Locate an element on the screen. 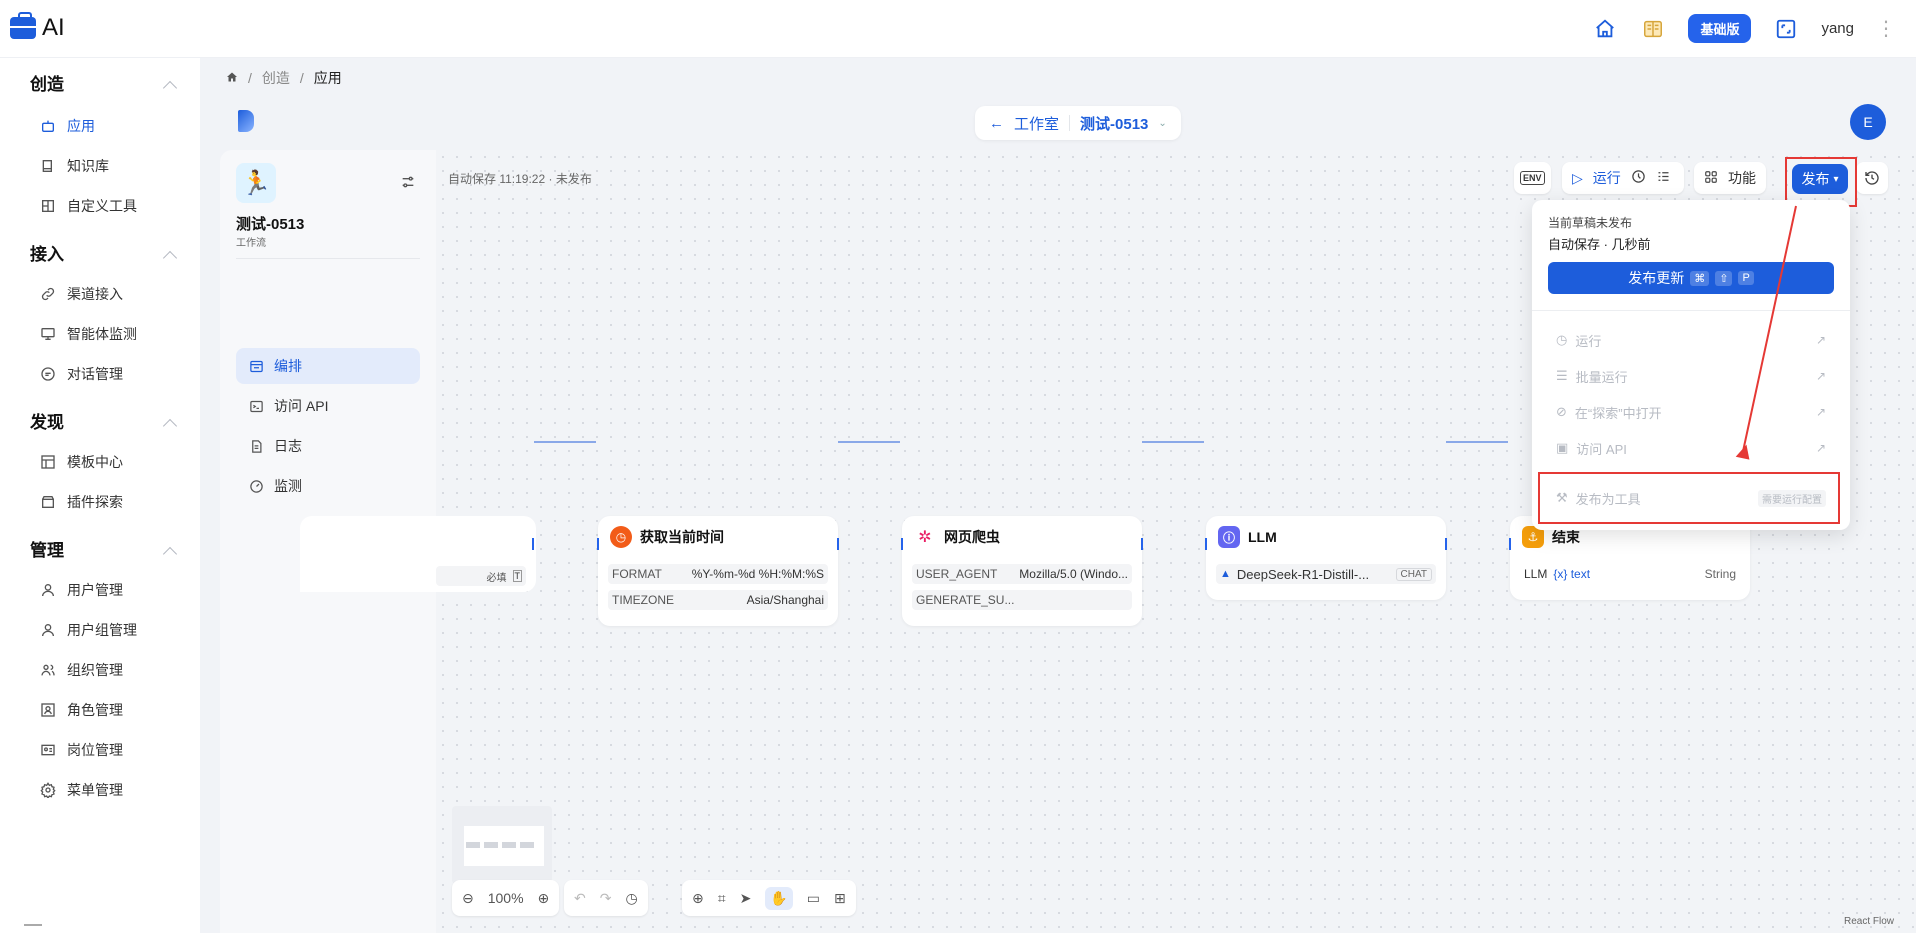  sidebar-item-user-groups: 用户组管理 is located at coordinates (88, 630).